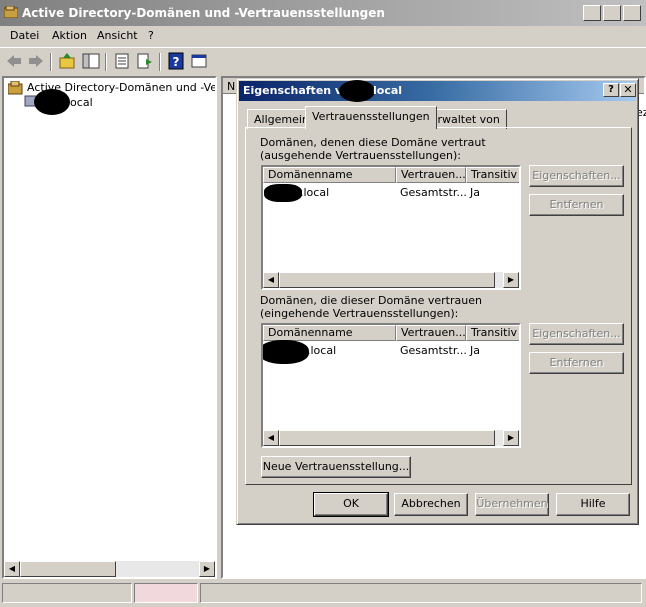 Image resolution: width=646 pixels, height=607 pixels. I want to click on ad-domains-icon, so click(11, 12).